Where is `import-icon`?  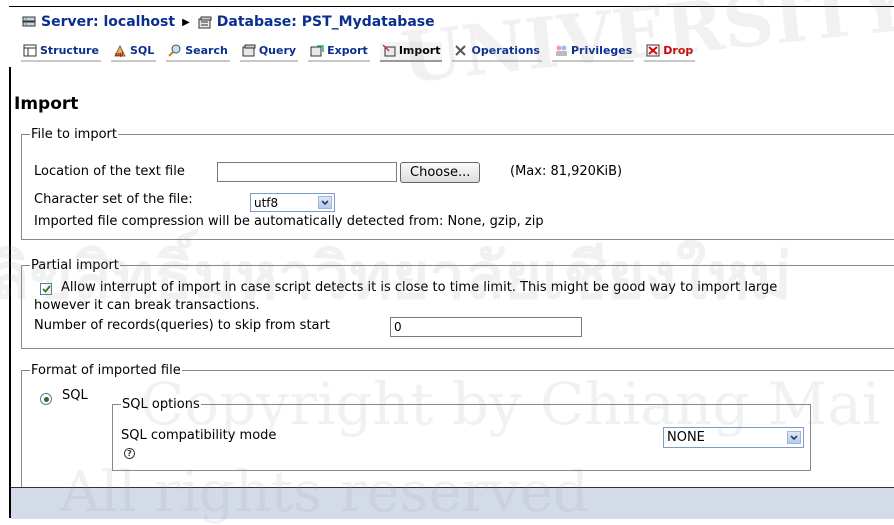 import-icon is located at coordinates (389, 50).